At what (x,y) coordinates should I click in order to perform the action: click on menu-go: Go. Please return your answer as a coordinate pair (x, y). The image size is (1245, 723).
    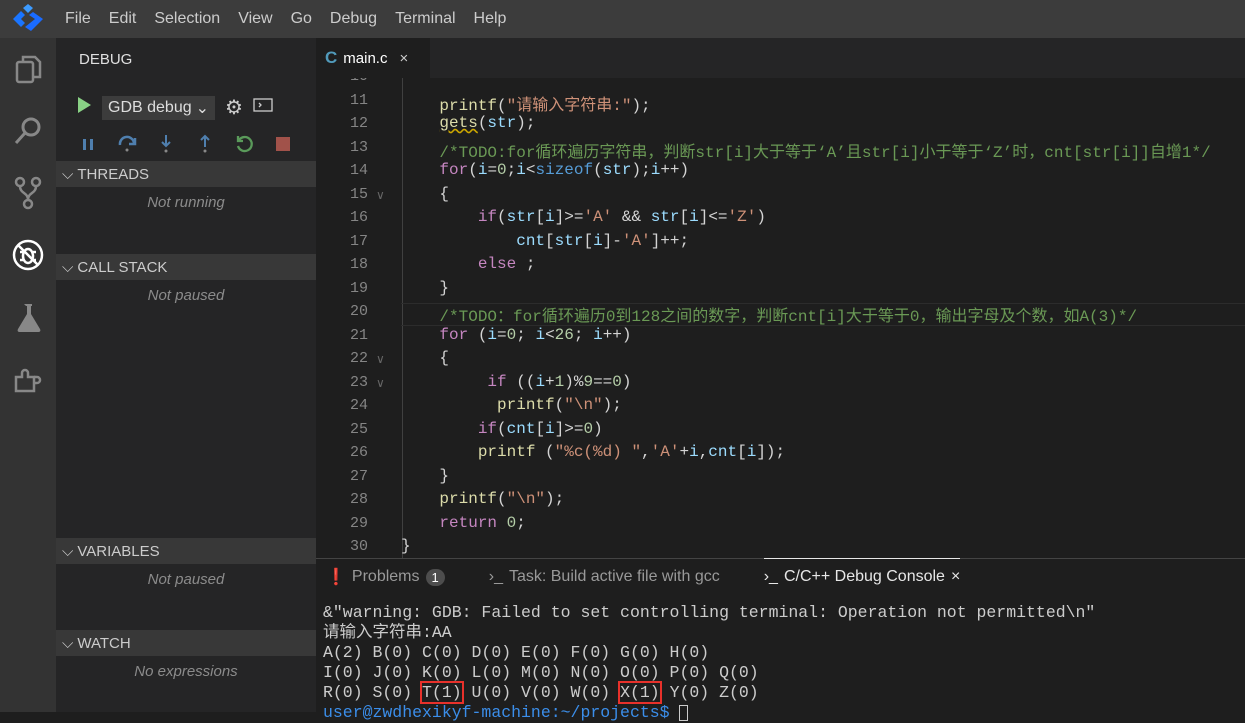
    Looking at the image, I should click on (301, 19).